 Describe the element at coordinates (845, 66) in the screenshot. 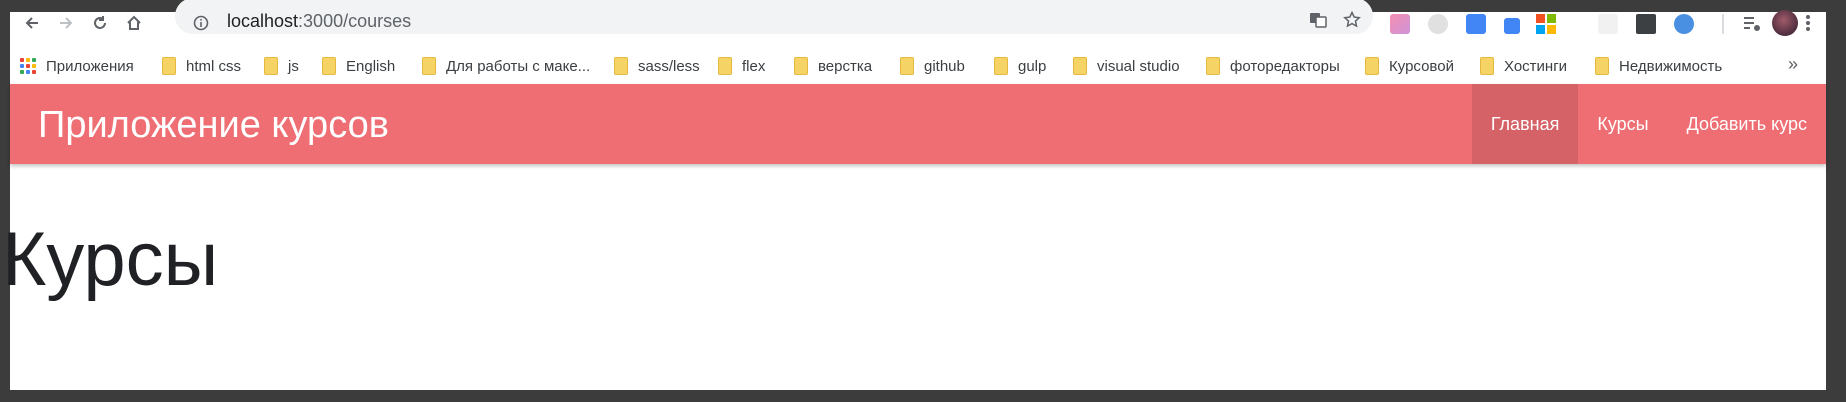

I see `bookmark-label: верстка` at that location.